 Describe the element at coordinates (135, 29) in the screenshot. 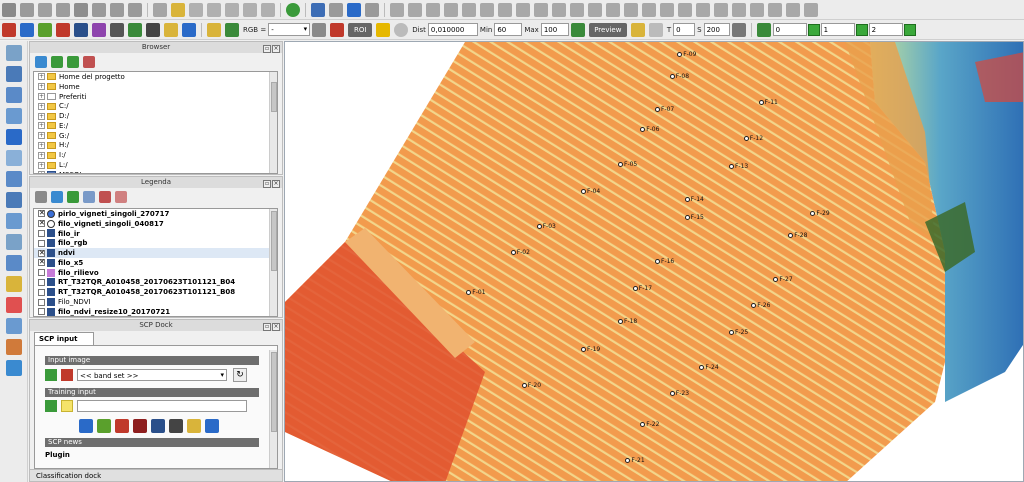

I see `scatter-plot-icon` at that location.